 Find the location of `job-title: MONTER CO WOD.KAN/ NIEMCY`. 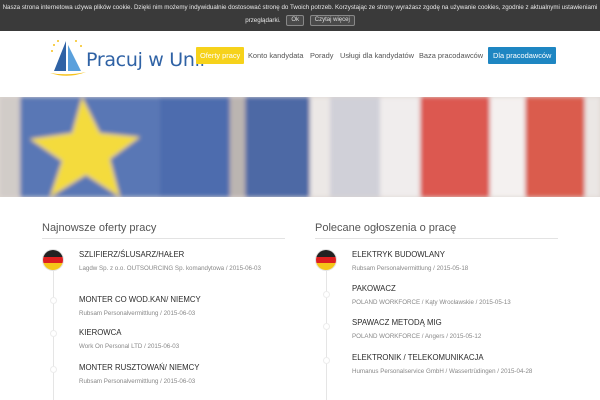

job-title: MONTER CO WOD.KAN/ NIEMCY is located at coordinates (199, 299).